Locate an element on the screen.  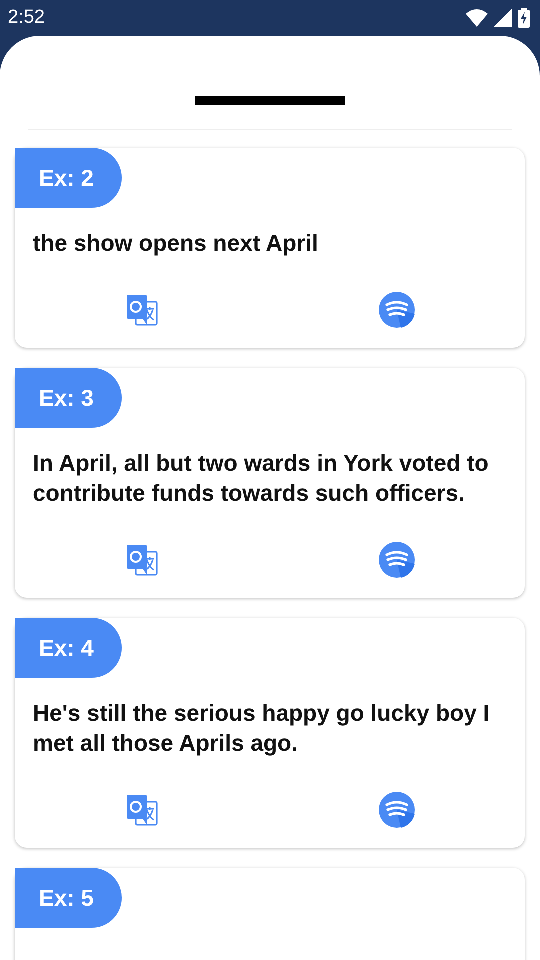
example-sentence: the show opens next April is located at coordinates (175, 243).